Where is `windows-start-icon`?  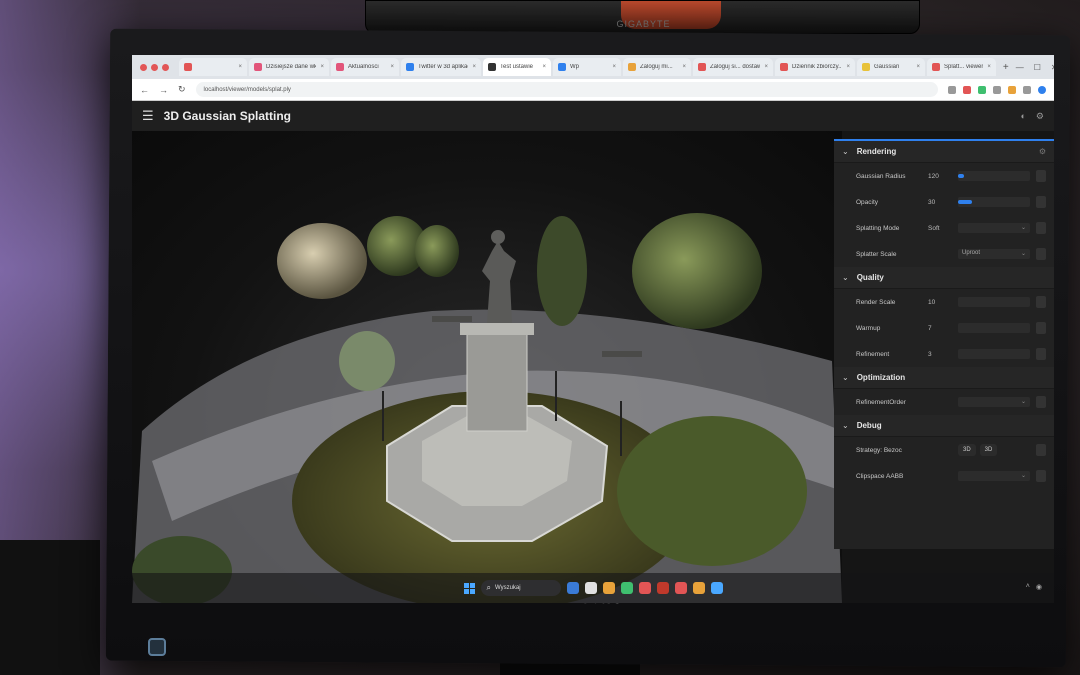
windows-start-icon is located at coordinates (469, 588).